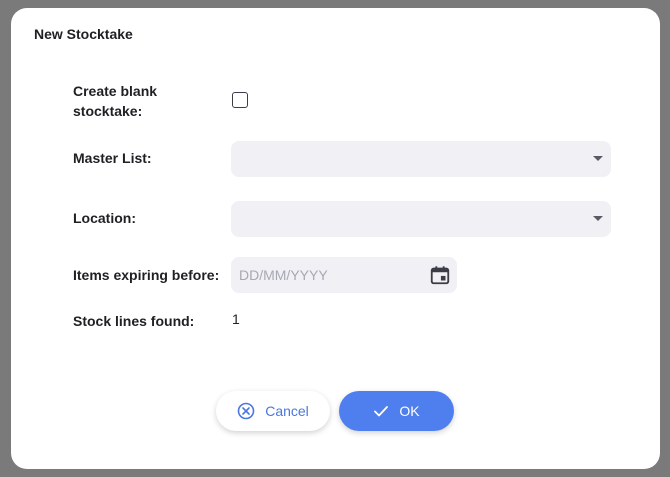 The height and width of the screenshot is (477, 670). I want to click on stock-lines-label: Stock lines found:, so click(134, 321).